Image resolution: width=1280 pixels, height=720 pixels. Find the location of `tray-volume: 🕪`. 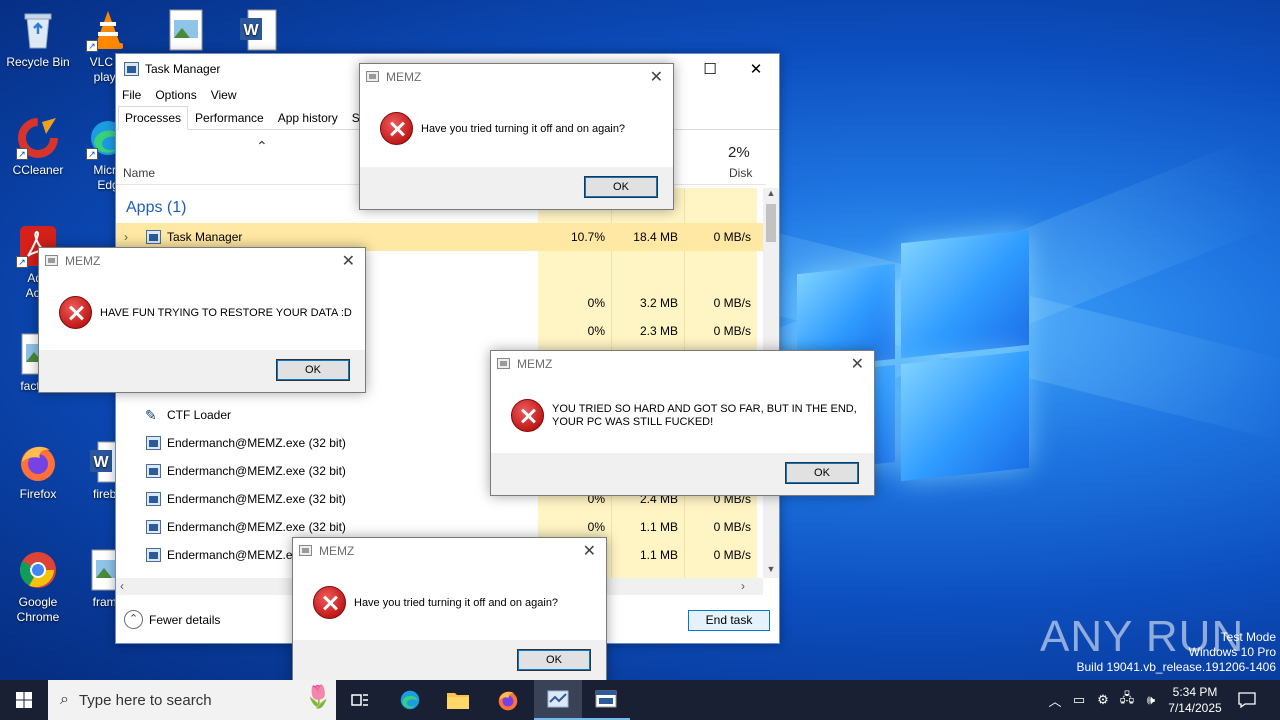

tray-volume: 🕪 is located at coordinates (1151, 700).